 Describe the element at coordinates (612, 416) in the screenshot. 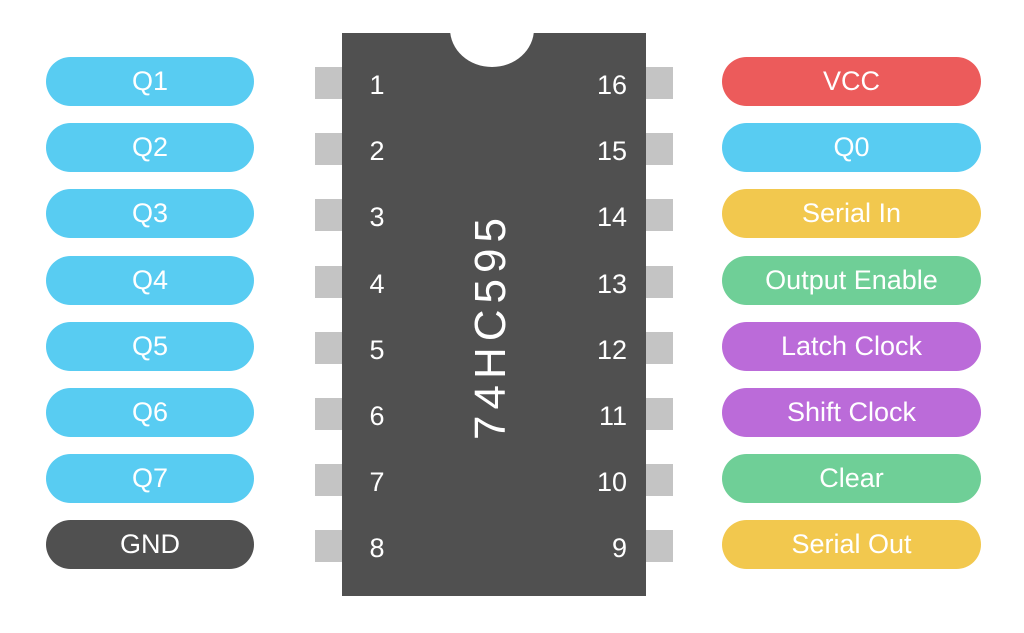

I see `pin-number: 11` at that location.